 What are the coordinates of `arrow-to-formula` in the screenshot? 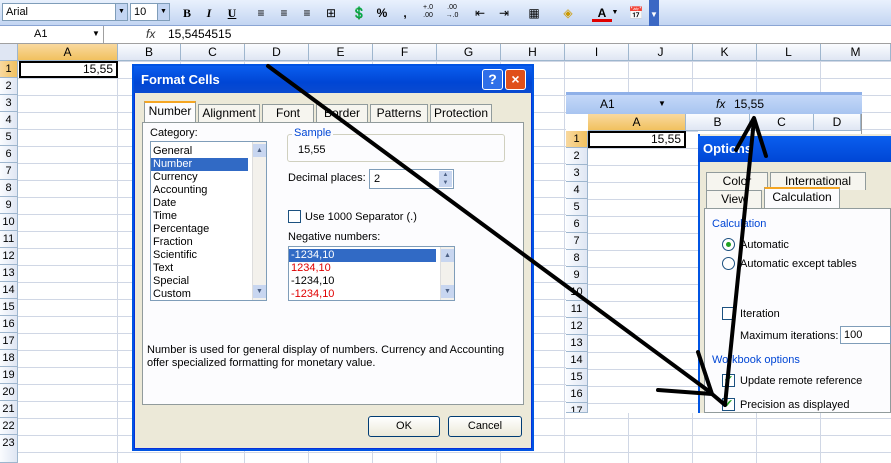 It's located at (739, 262).